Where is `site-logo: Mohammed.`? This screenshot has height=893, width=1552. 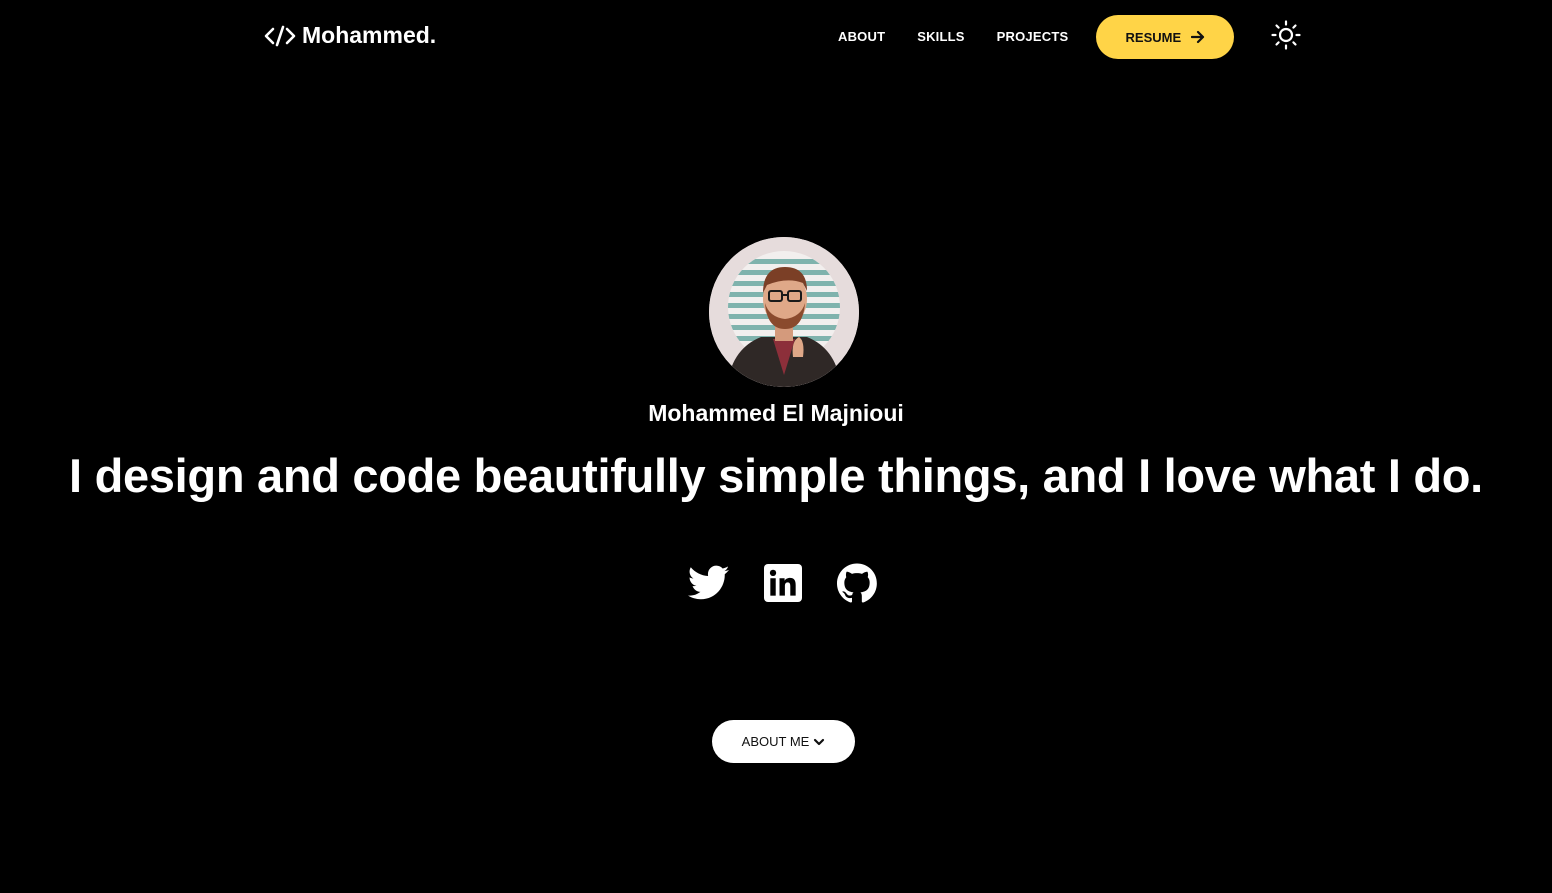 site-logo: Mohammed. is located at coordinates (350, 35).